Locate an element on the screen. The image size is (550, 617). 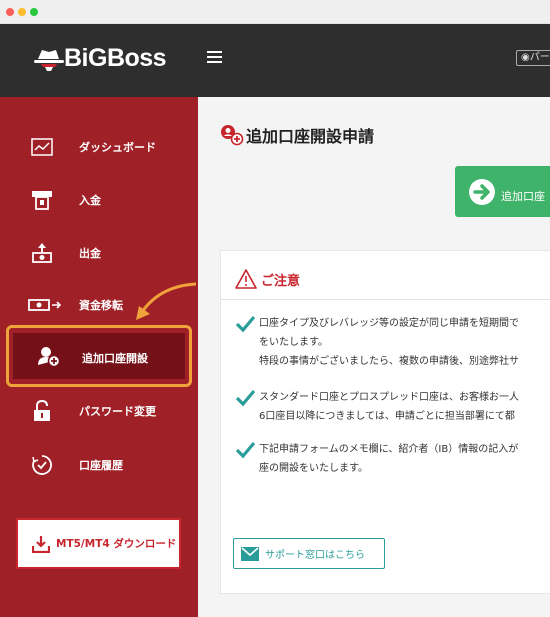
window-titlebar is located at coordinates (275, 12).